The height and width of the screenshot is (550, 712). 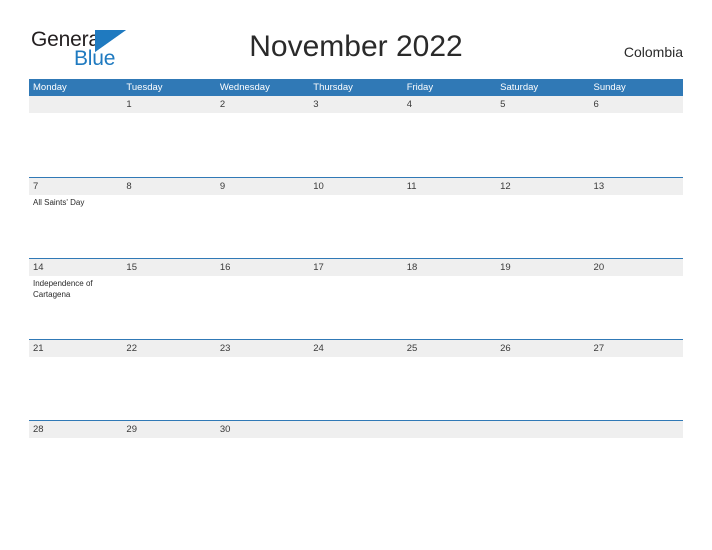 I want to click on calendar-week-row: 28 29 30, so click(x=356, y=431).